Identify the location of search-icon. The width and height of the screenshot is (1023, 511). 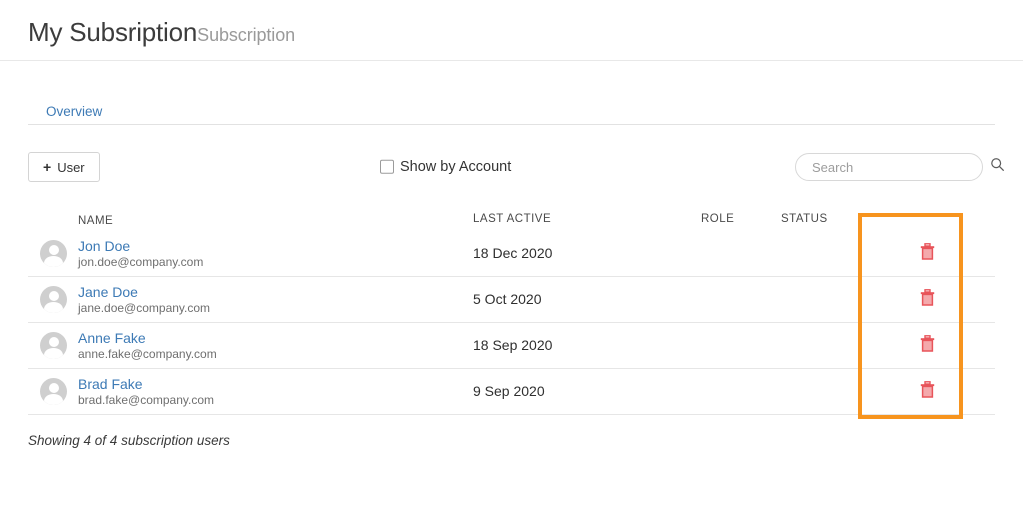
(997, 167).